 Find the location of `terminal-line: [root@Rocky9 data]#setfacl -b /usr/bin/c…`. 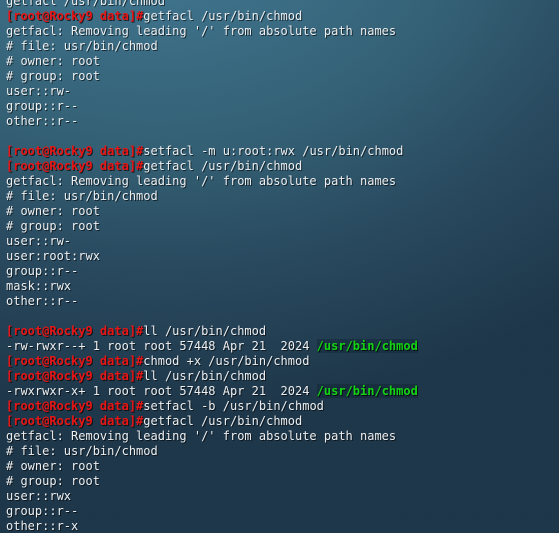

terminal-line: [root@Rocky9 data]#setfacl -b /usr/bin/c… is located at coordinates (279, 406).